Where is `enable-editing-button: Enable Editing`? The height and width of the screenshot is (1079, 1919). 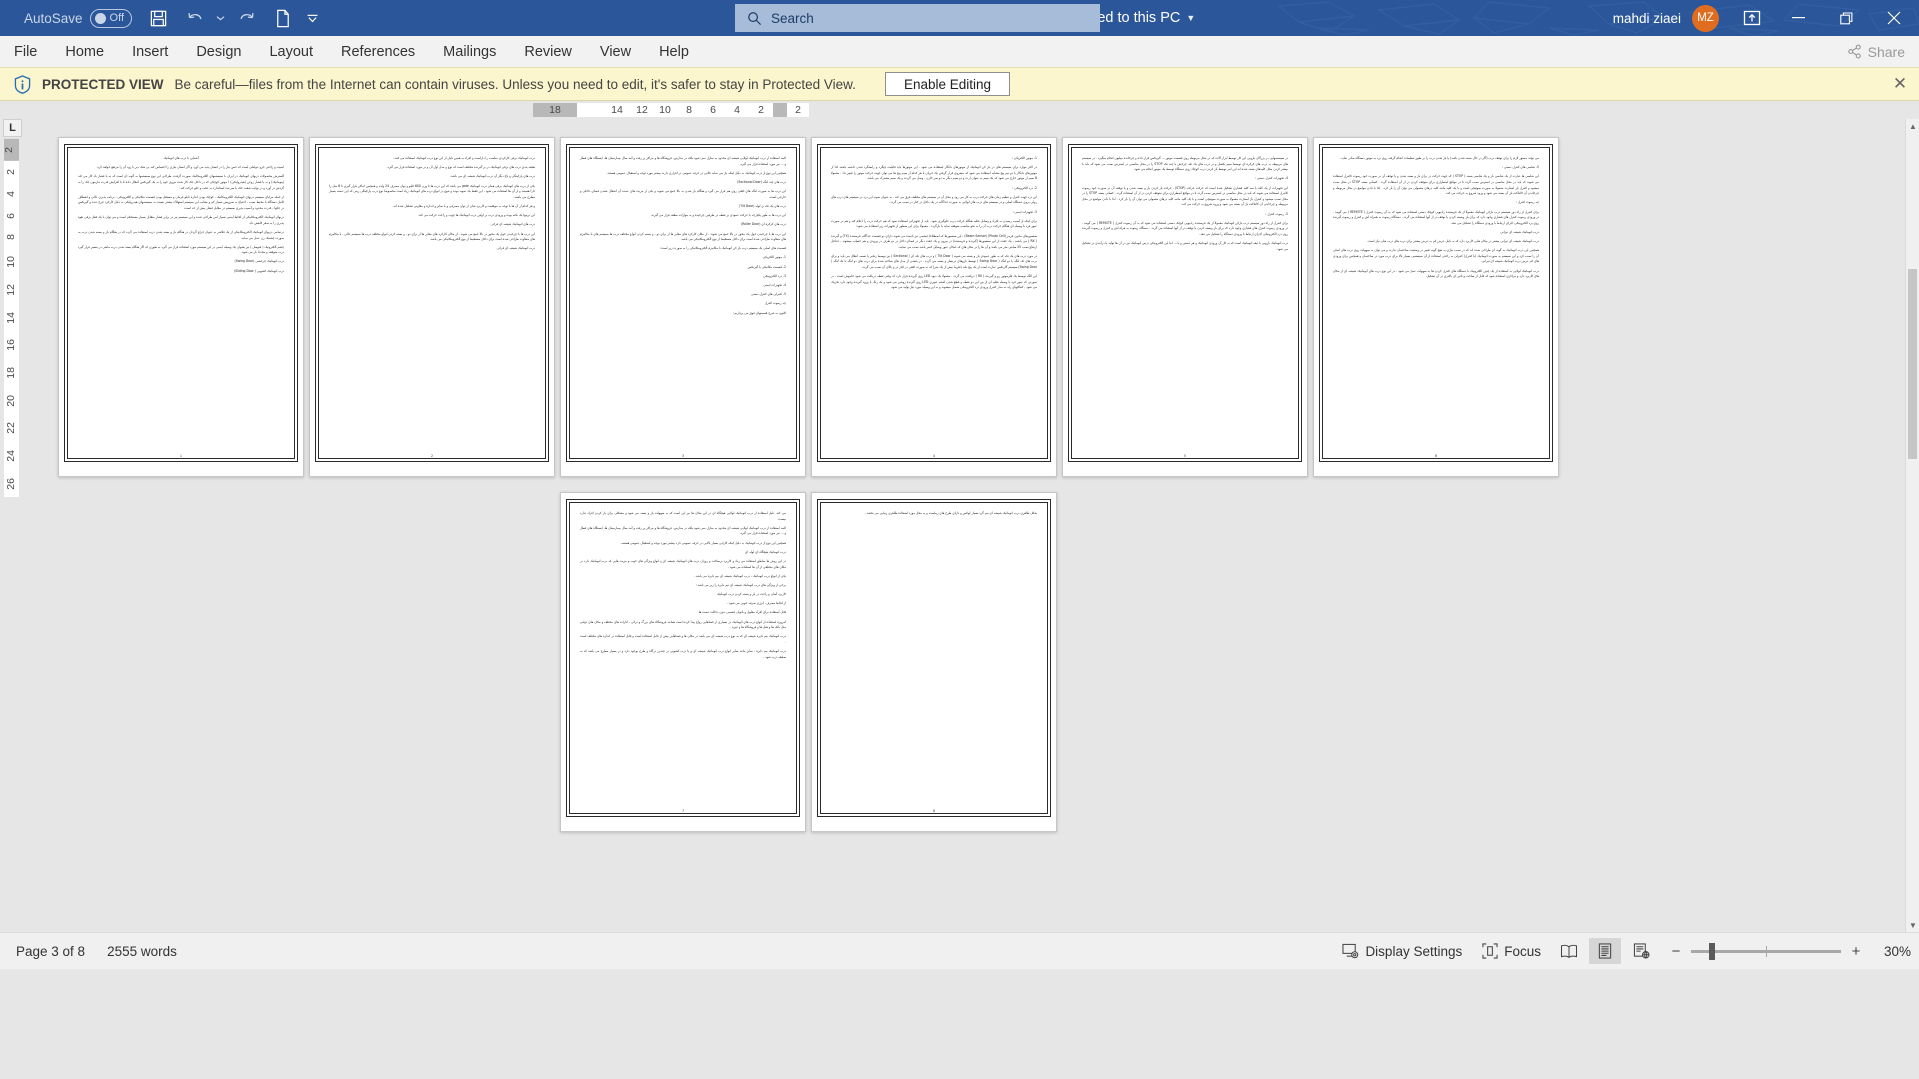 enable-editing-button: Enable Editing is located at coordinates (947, 84).